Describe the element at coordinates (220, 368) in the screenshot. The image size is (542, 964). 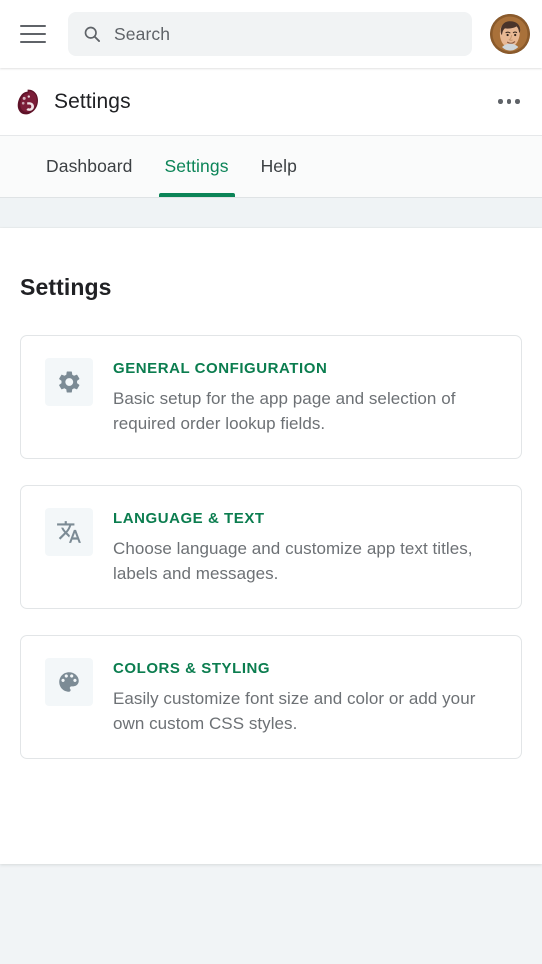
I see `card-title: GENERAL CONFIGURATION` at that location.